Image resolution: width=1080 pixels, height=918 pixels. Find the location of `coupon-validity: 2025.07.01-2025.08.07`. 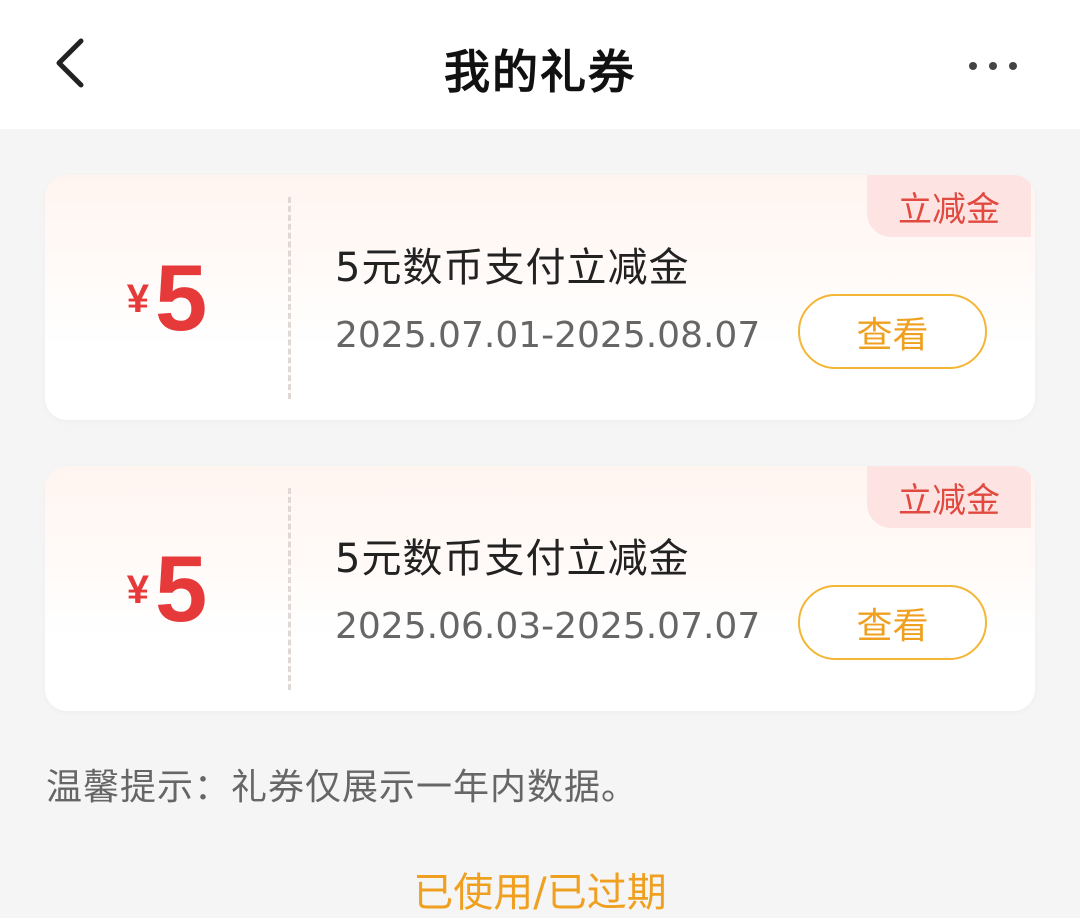

coupon-validity: 2025.07.01-2025.08.07 is located at coordinates (548, 335).